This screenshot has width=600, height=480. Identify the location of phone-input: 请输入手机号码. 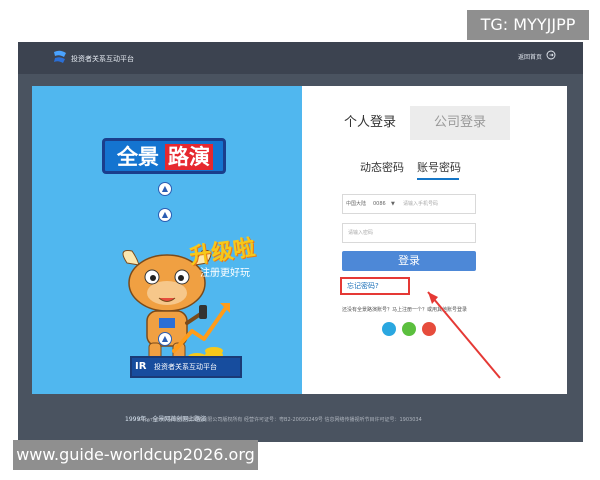
(420, 204).